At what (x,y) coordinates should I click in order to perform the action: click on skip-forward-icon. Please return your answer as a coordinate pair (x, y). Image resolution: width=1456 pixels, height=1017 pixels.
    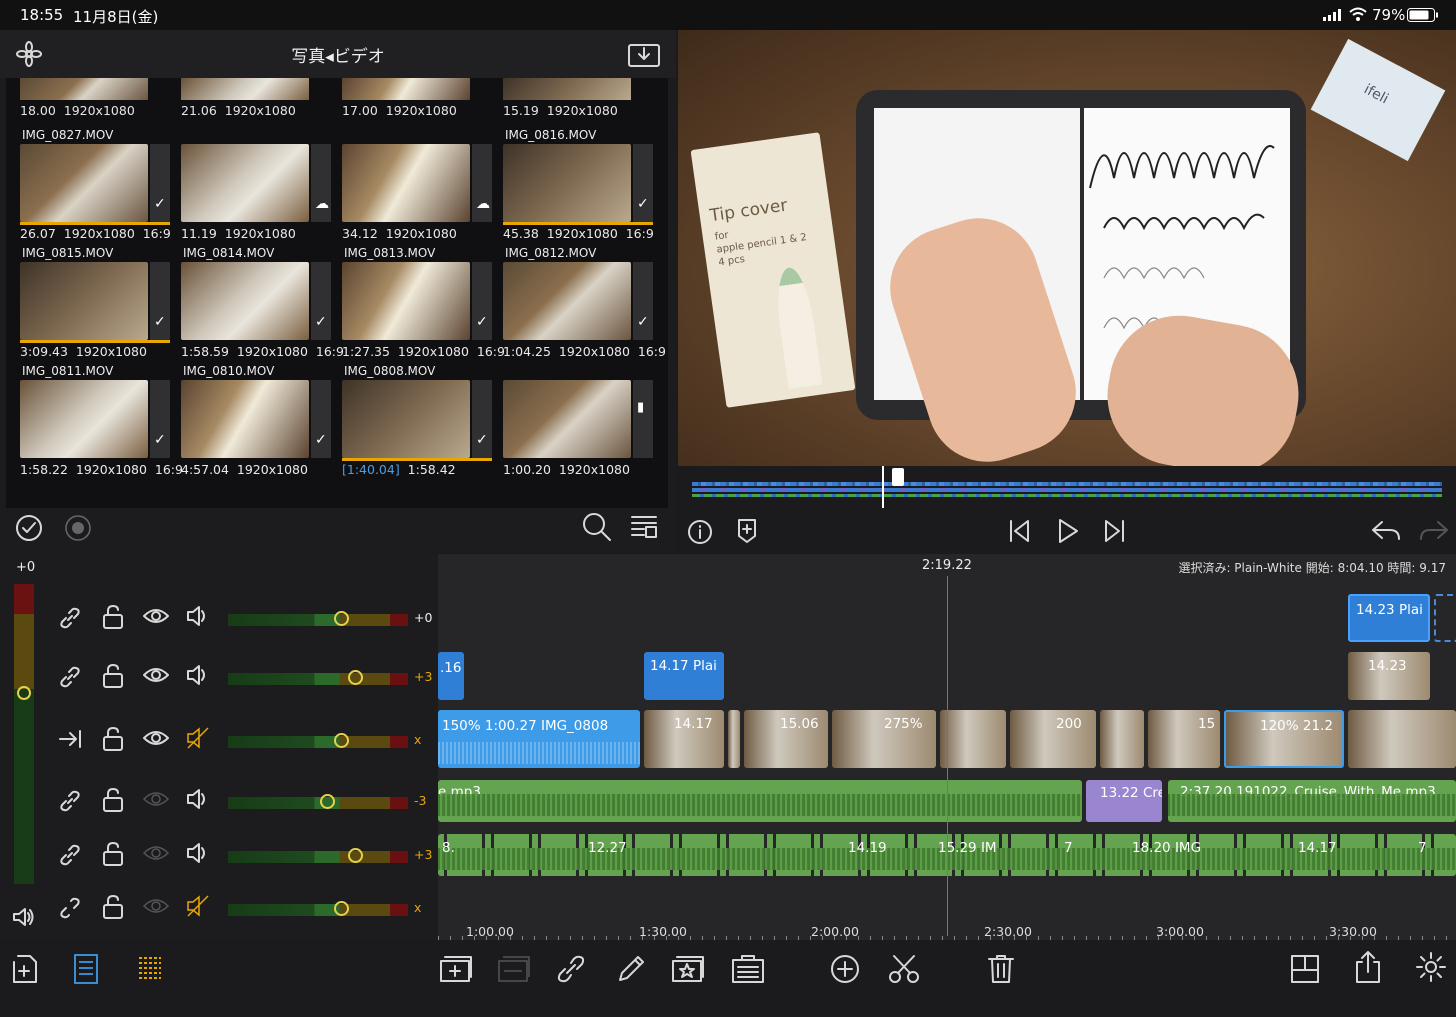
    Looking at the image, I should click on (1114, 531).